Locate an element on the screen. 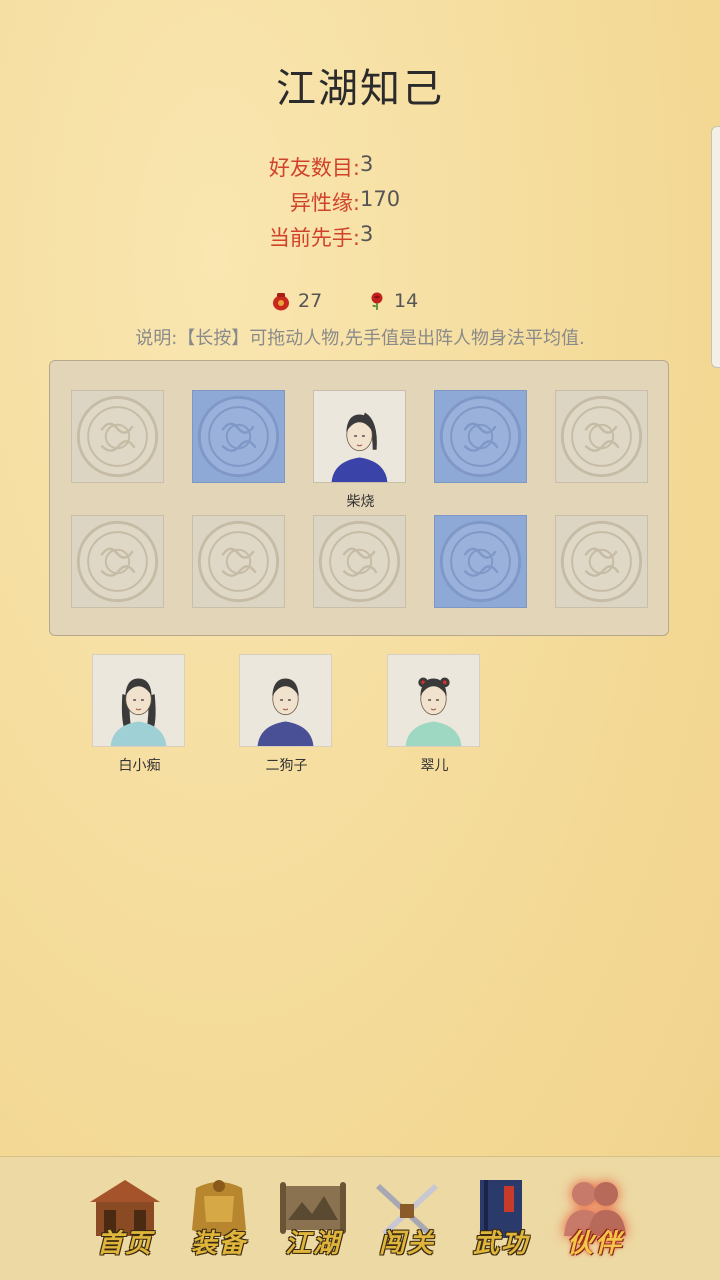  nav-item: 江湖 is located at coordinates (313, 1217).